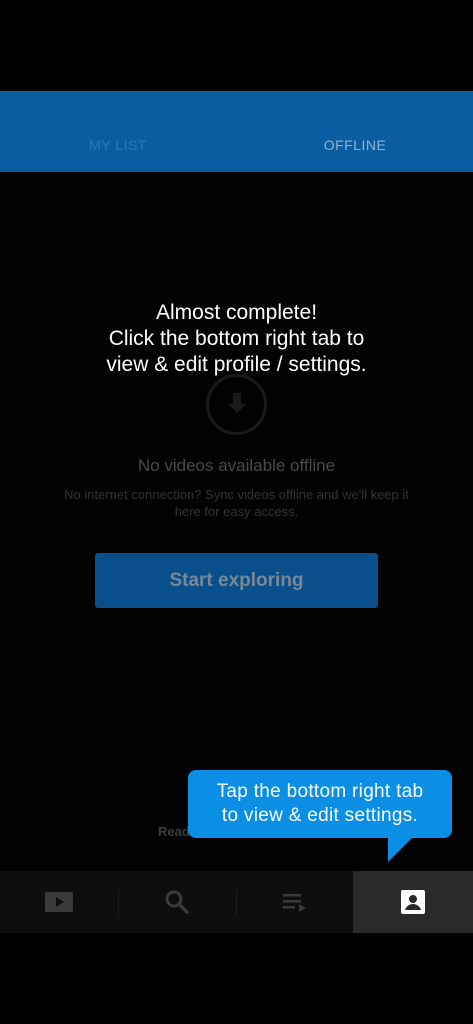 The height and width of the screenshot is (1024, 473). Describe the element at coordinates (174, 831) in the screenshot. I see `footer-text: Read` at that location.